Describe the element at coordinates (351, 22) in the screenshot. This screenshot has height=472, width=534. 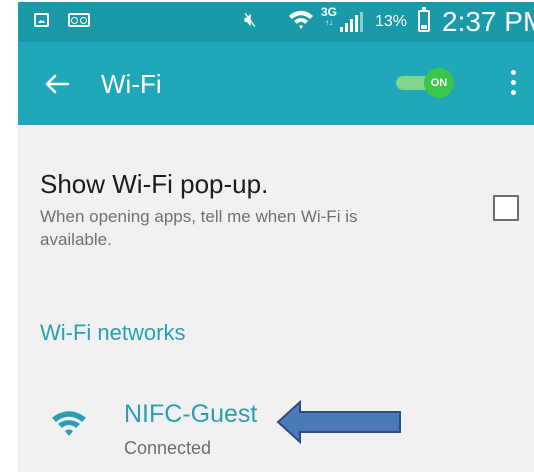
I see `signal-icon` at that location.